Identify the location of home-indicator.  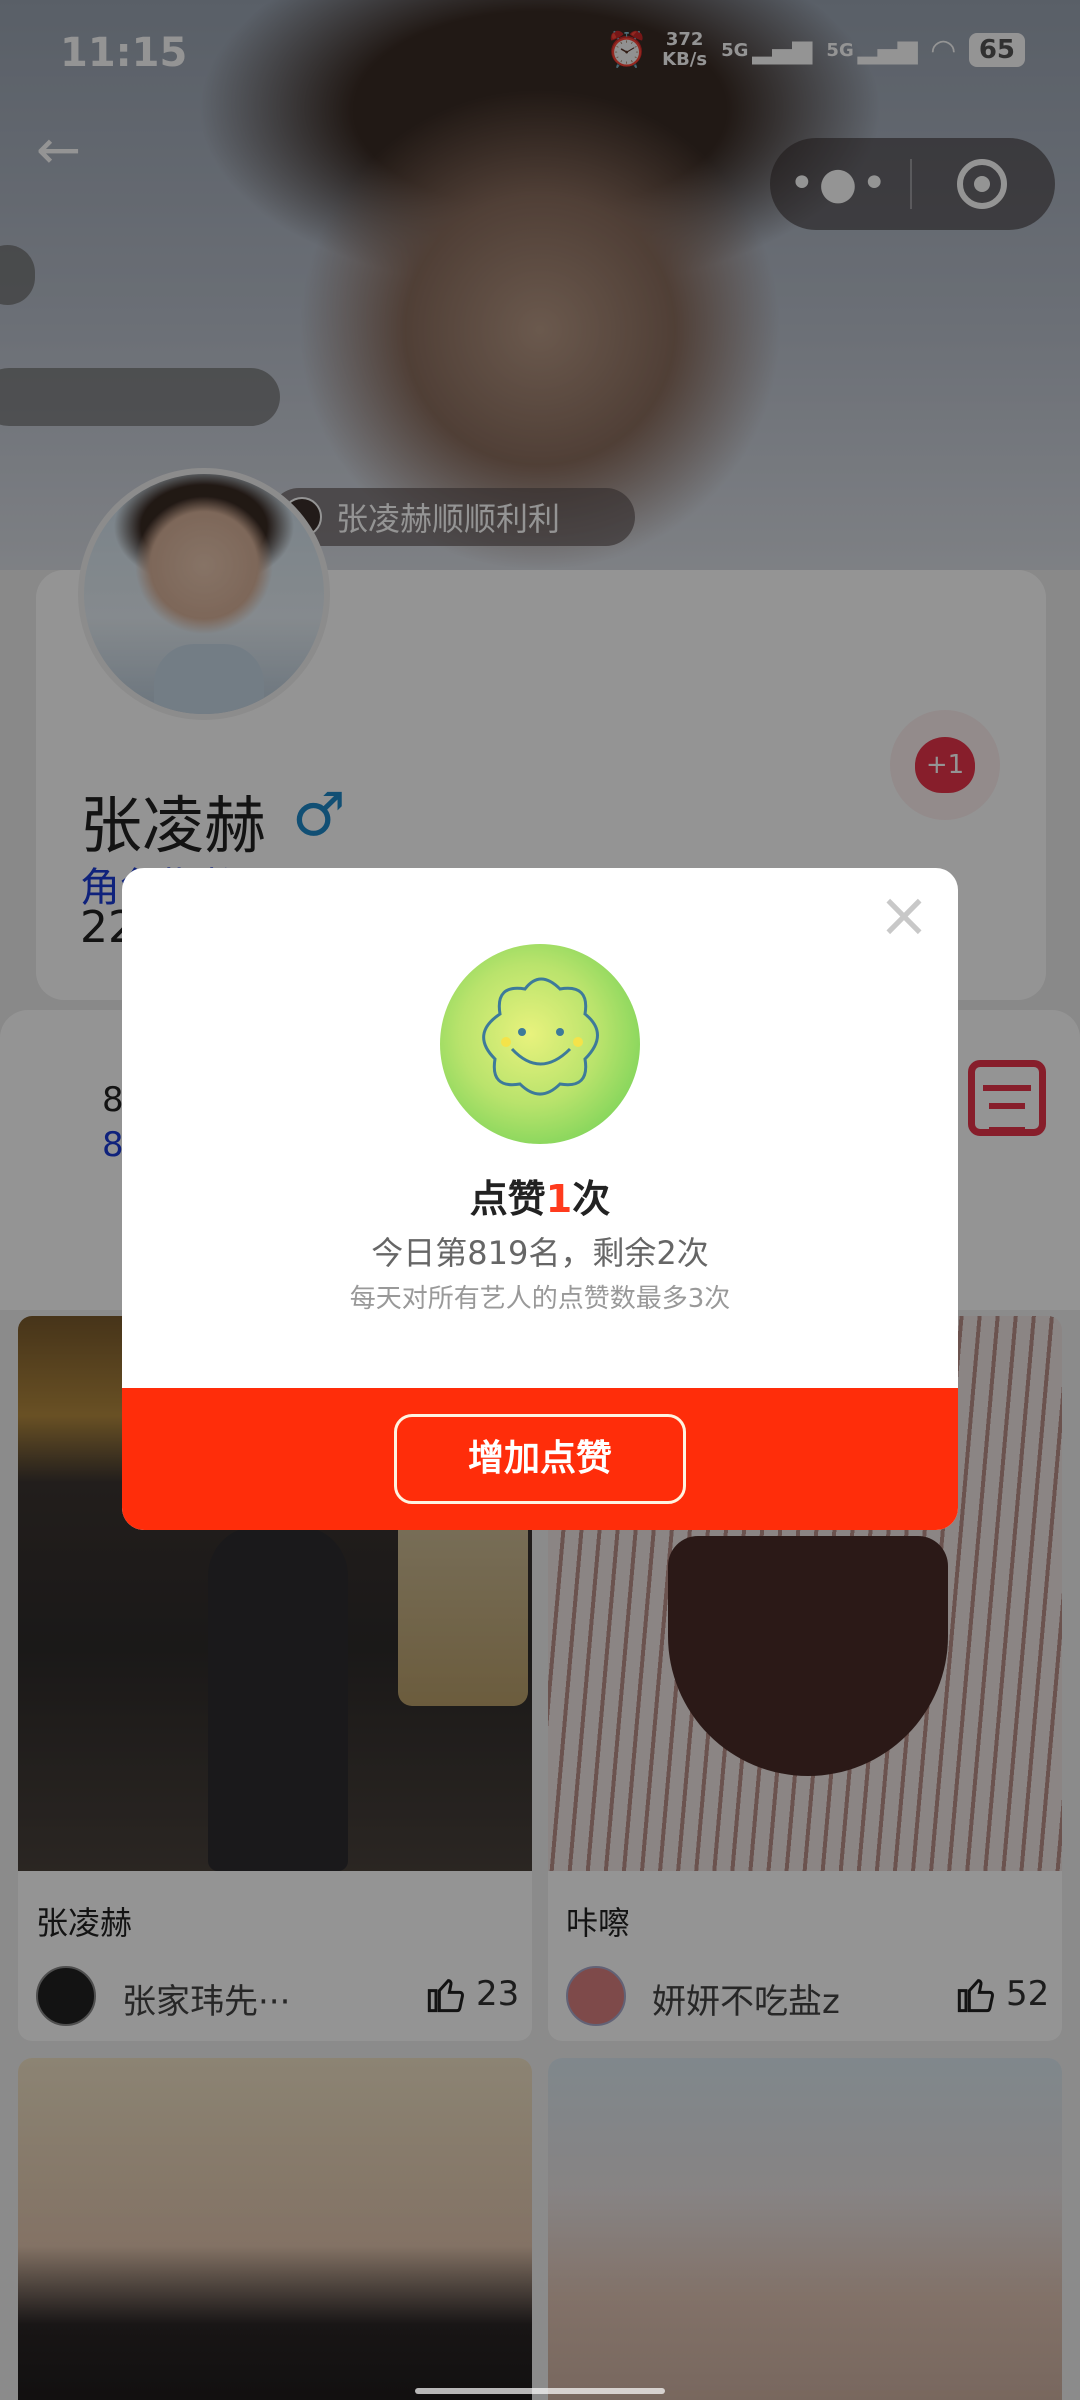
(540, 2391).